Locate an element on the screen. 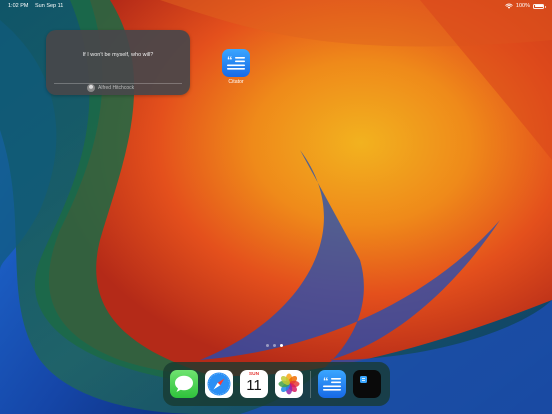 The width and height of the screenshot is (552, 414). status-right: 100% is located at coordinates (525, 6).